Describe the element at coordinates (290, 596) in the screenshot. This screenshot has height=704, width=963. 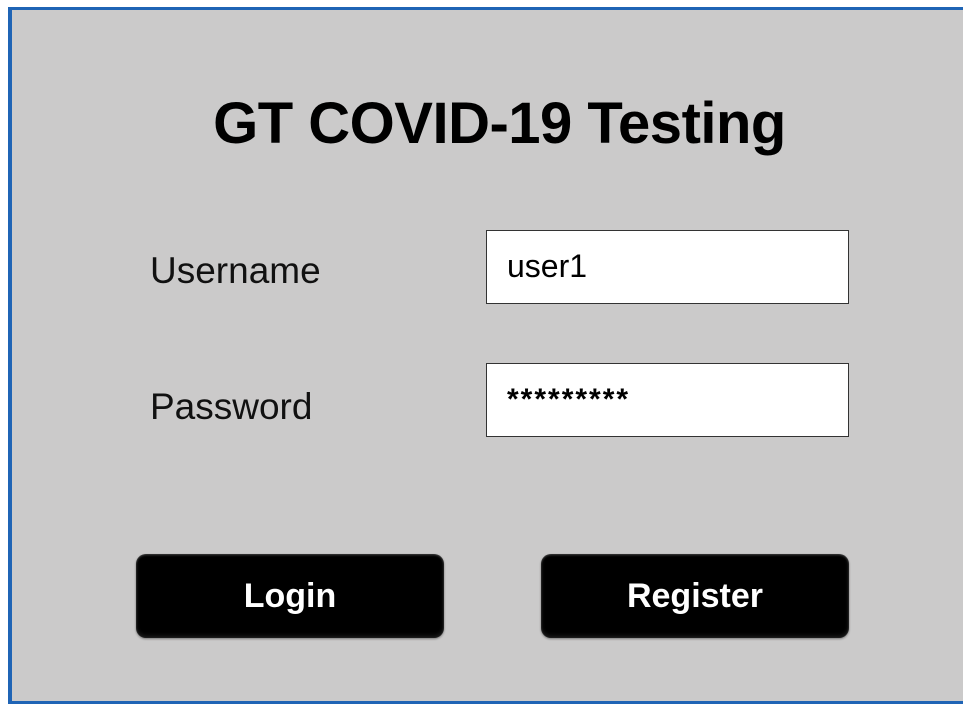
I see `login-button: Login` at that location.